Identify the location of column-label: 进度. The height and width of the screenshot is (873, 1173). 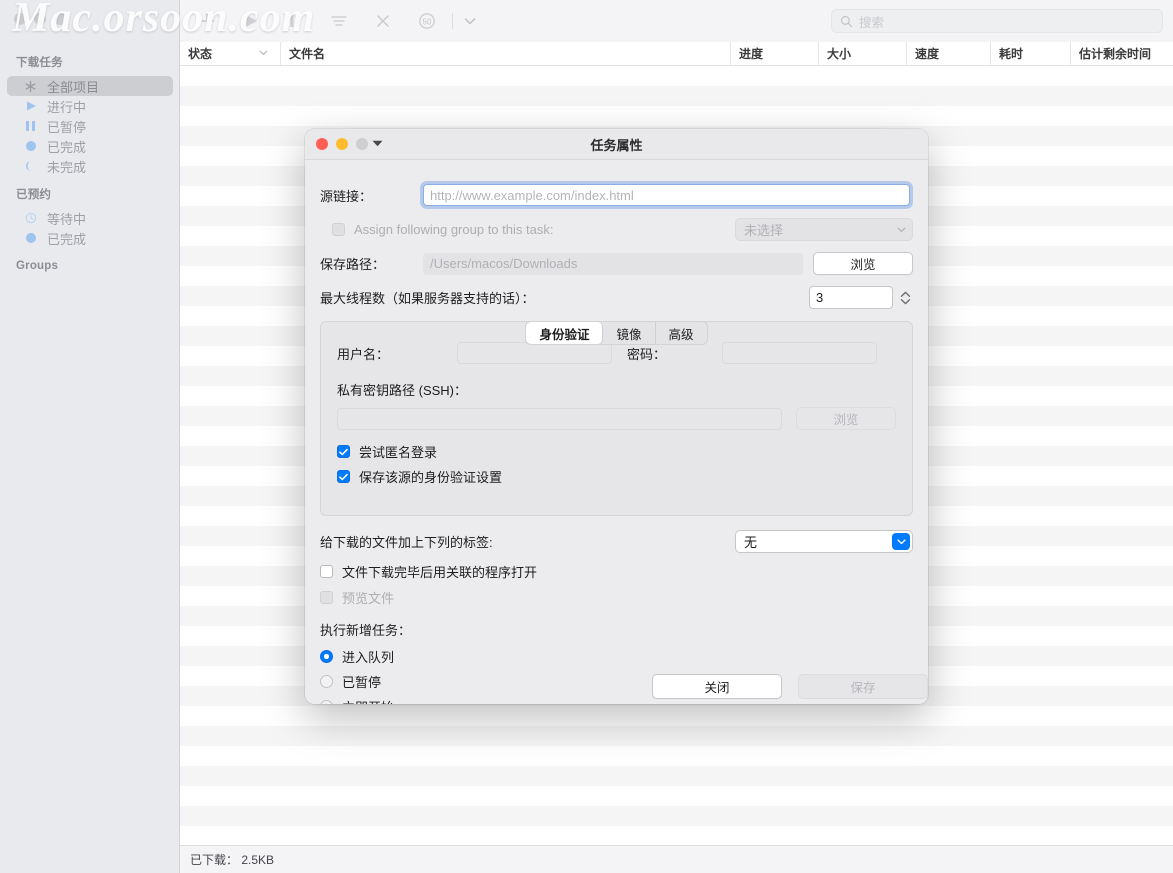
(751, 54).